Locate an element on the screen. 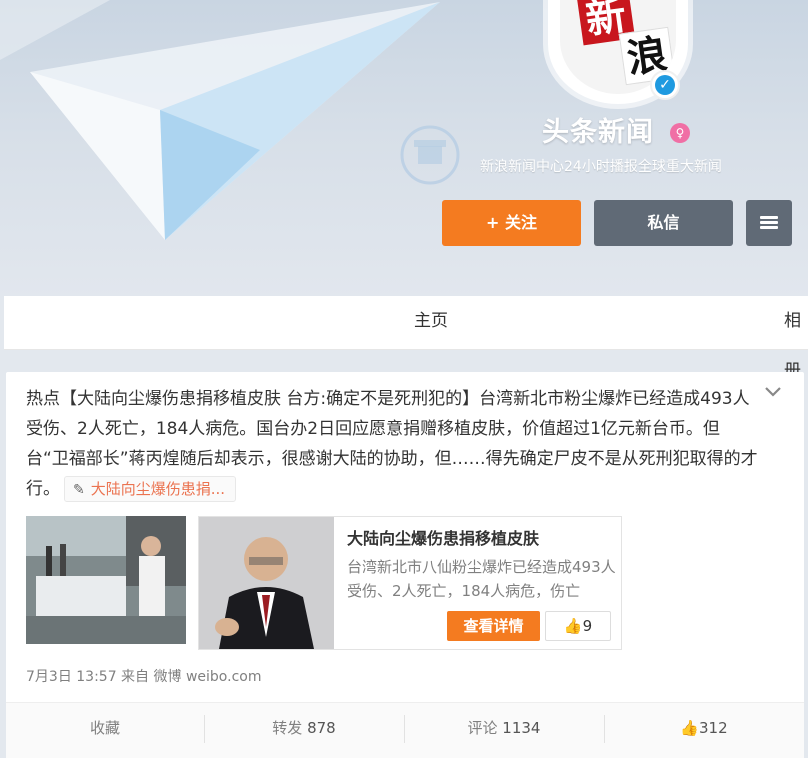 The width and height of the screenshot is (808, 758). follow-button: + 关注 is located at coordinates (511, 223).